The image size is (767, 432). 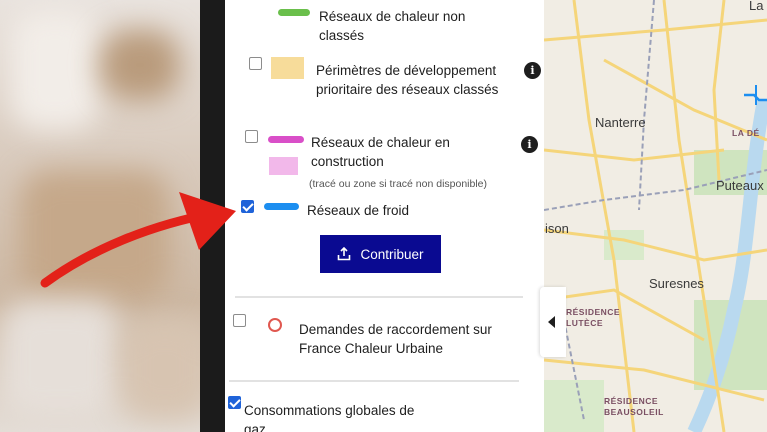 What do you see at coordinates (138, 240) in the screenshot?
I see `red-arrow-annotation` at bounding box center [138, 240].